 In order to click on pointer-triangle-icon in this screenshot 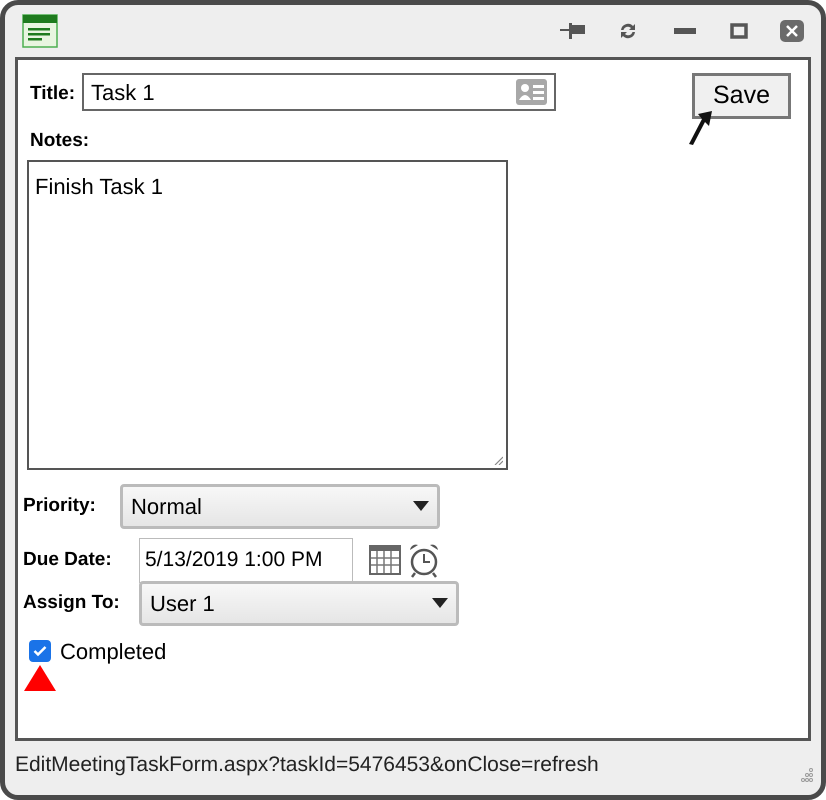, I will do `click(40, 678)`.